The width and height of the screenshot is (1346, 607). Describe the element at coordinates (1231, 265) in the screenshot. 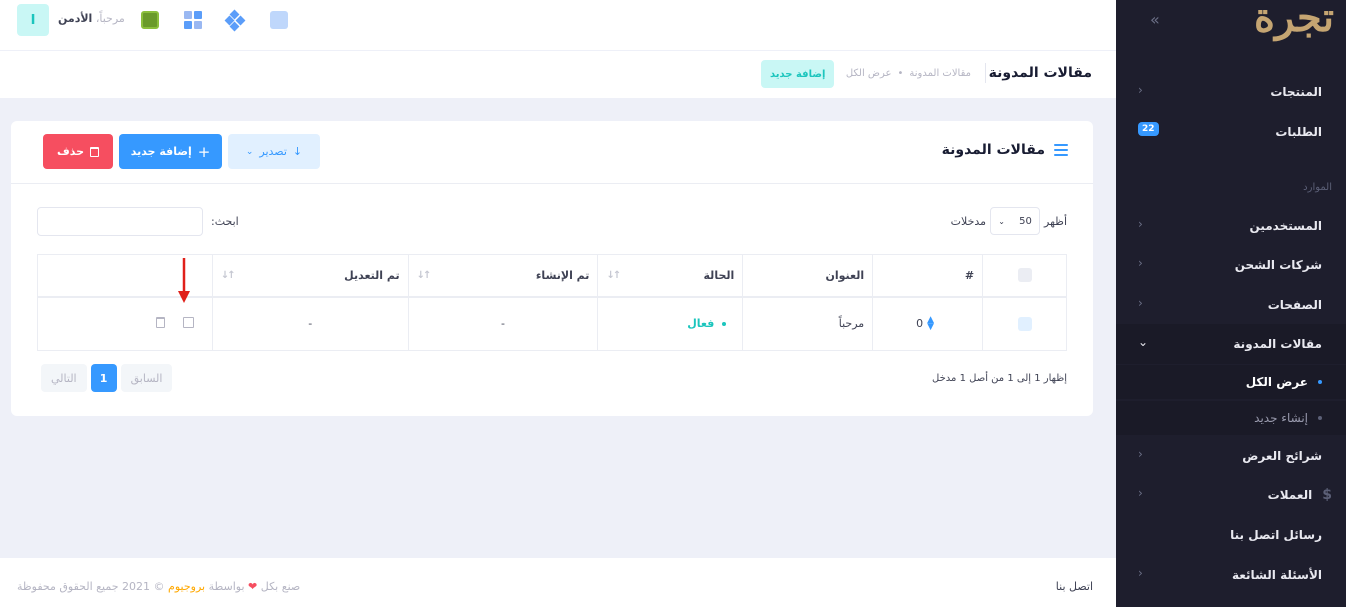

I see `sidebar-item-shipping: شركات الشحن ‹` at that location.